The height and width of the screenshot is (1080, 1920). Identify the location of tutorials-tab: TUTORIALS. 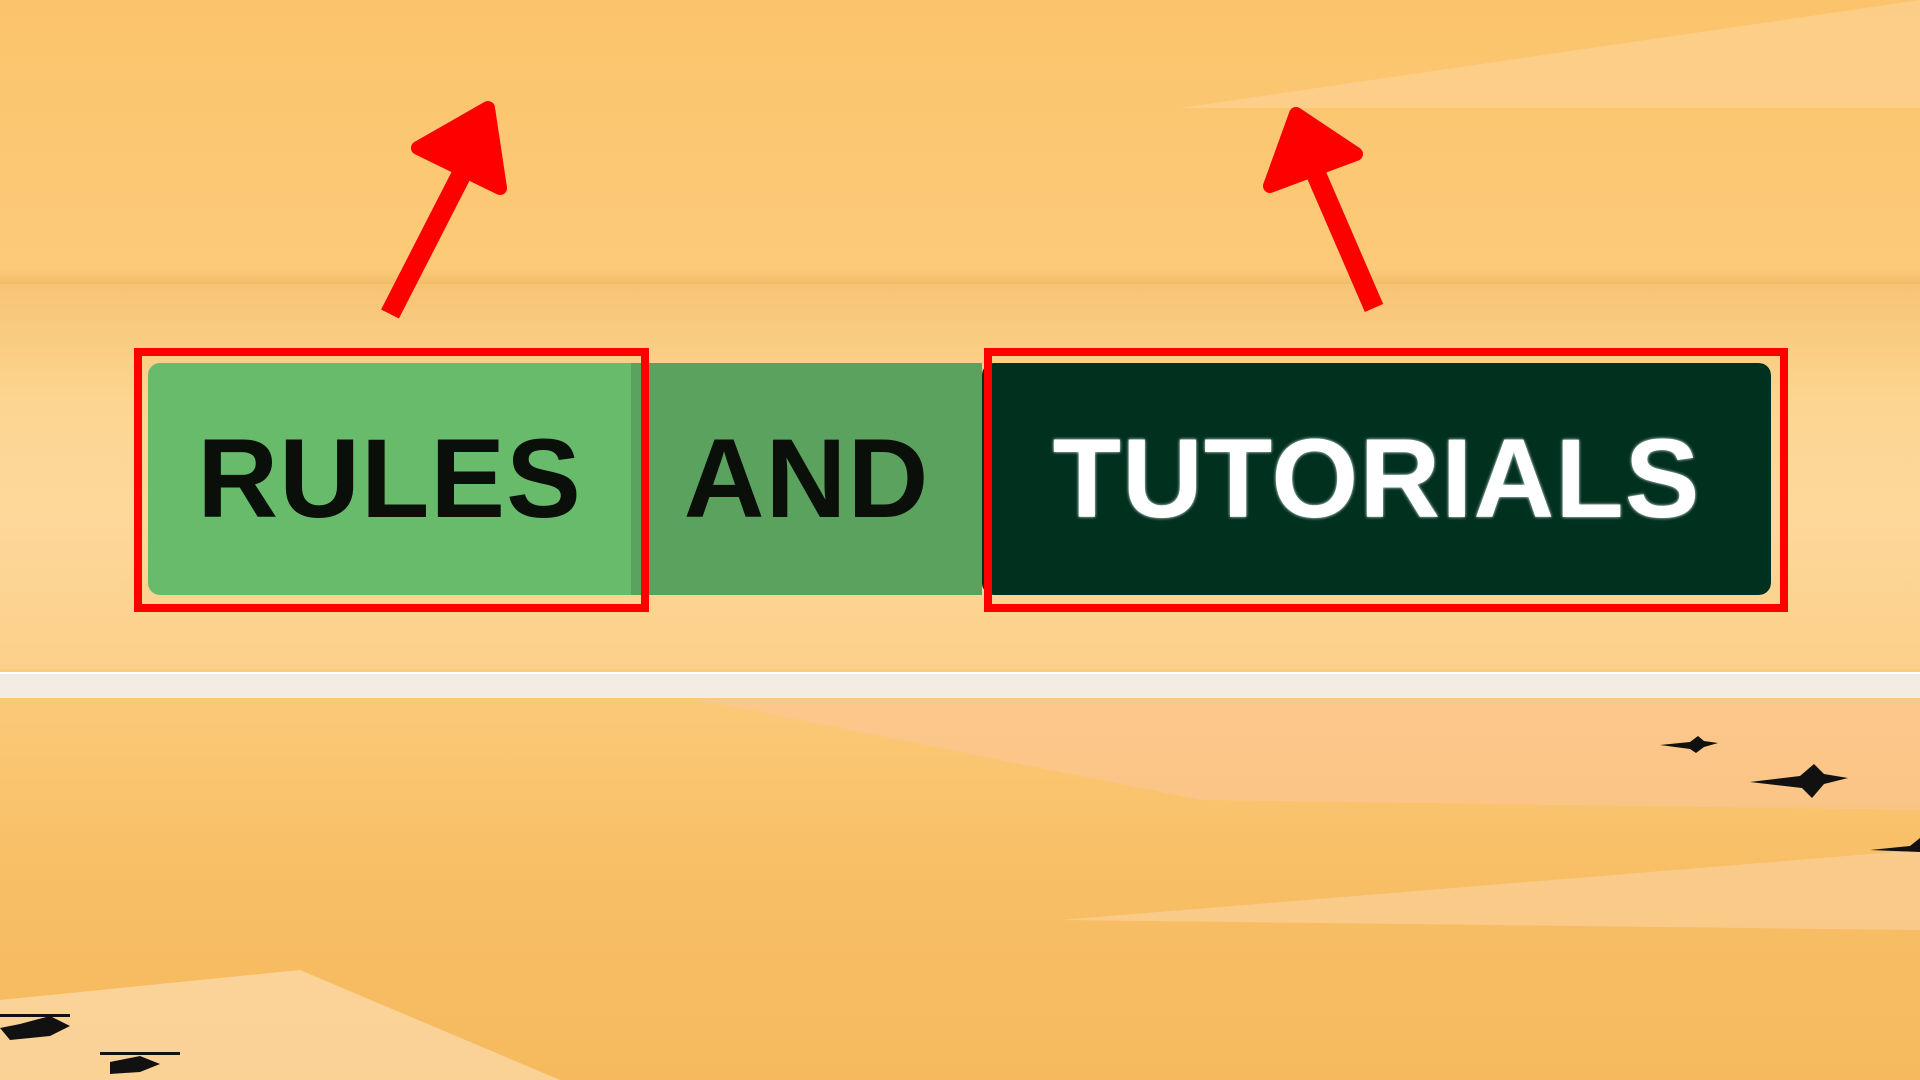
(1376, 479).